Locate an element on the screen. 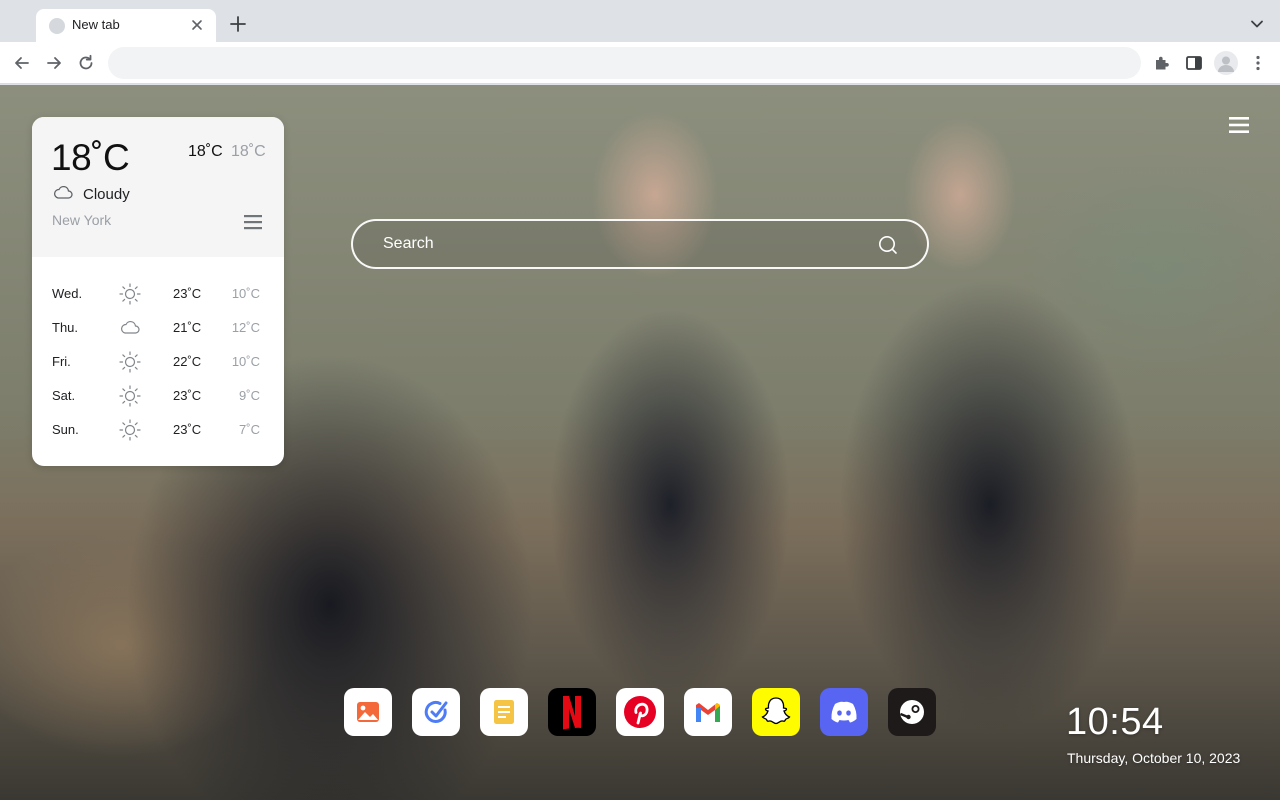 The width and height of the screenshot is (1280, 800). forecast-high: 22˚C is located at coordinates (187, 361).